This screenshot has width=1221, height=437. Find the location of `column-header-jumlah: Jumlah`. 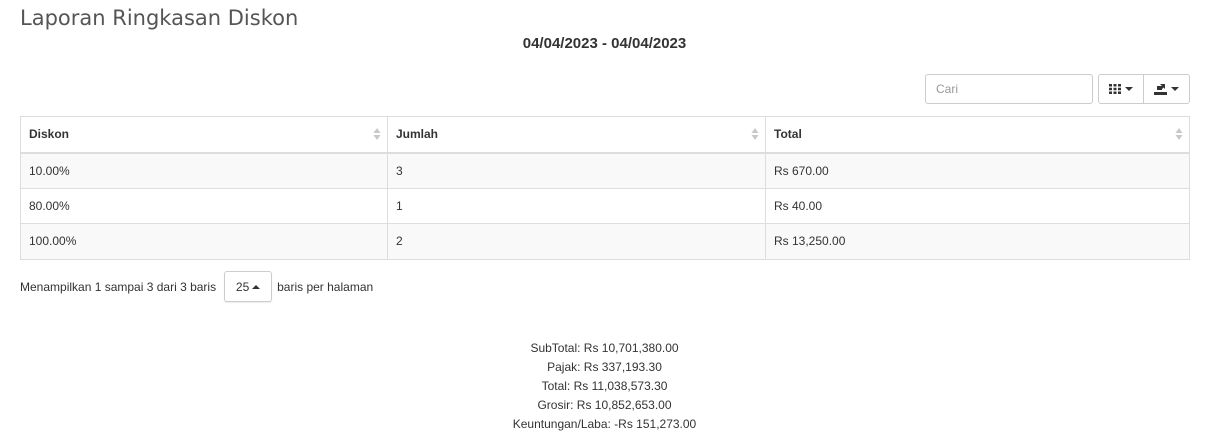

column-header-jumlah: Jumlah is located at coordinates (576, 135).